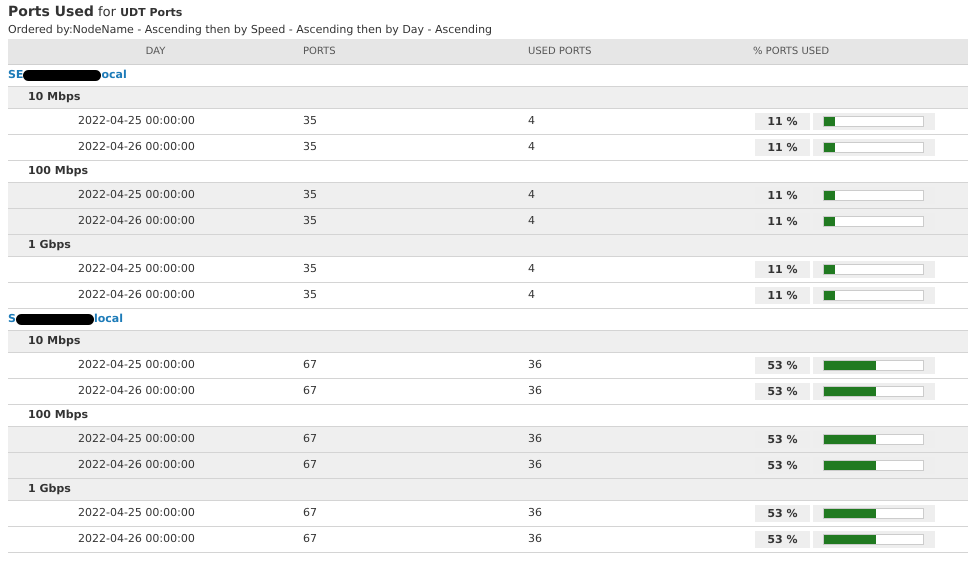  What do you see at coordinates (51, 12) in the screenshot?
I see `report-title: Ports Used` at bounding box center [51, 12].